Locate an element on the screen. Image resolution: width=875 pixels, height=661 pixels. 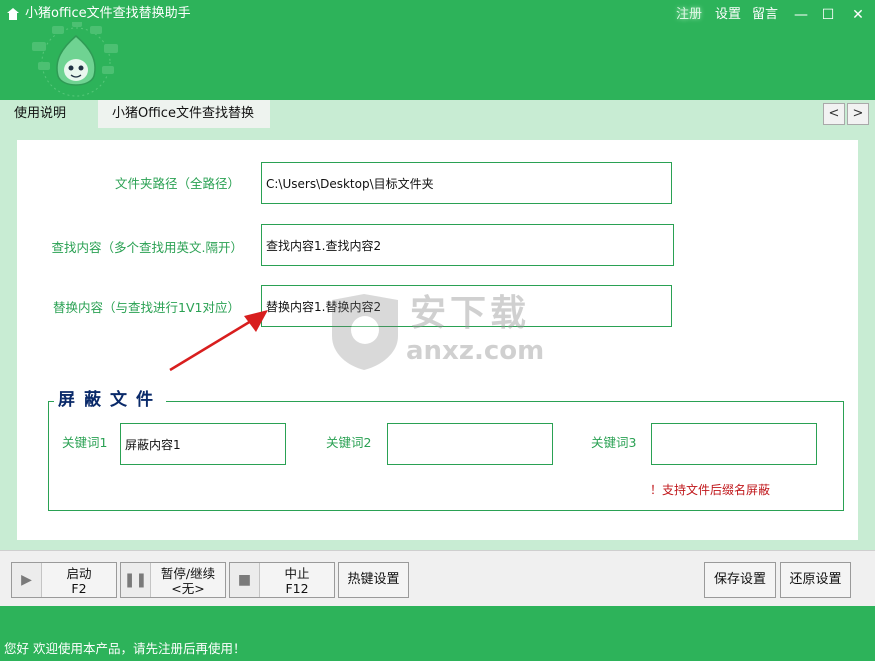
mascot-logo-icon is located at coordinates (75, 59).